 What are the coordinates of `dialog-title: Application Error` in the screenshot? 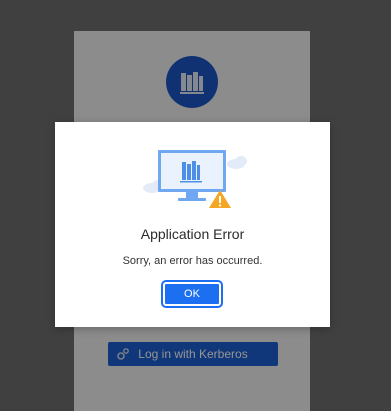 It's located at (192, 234).